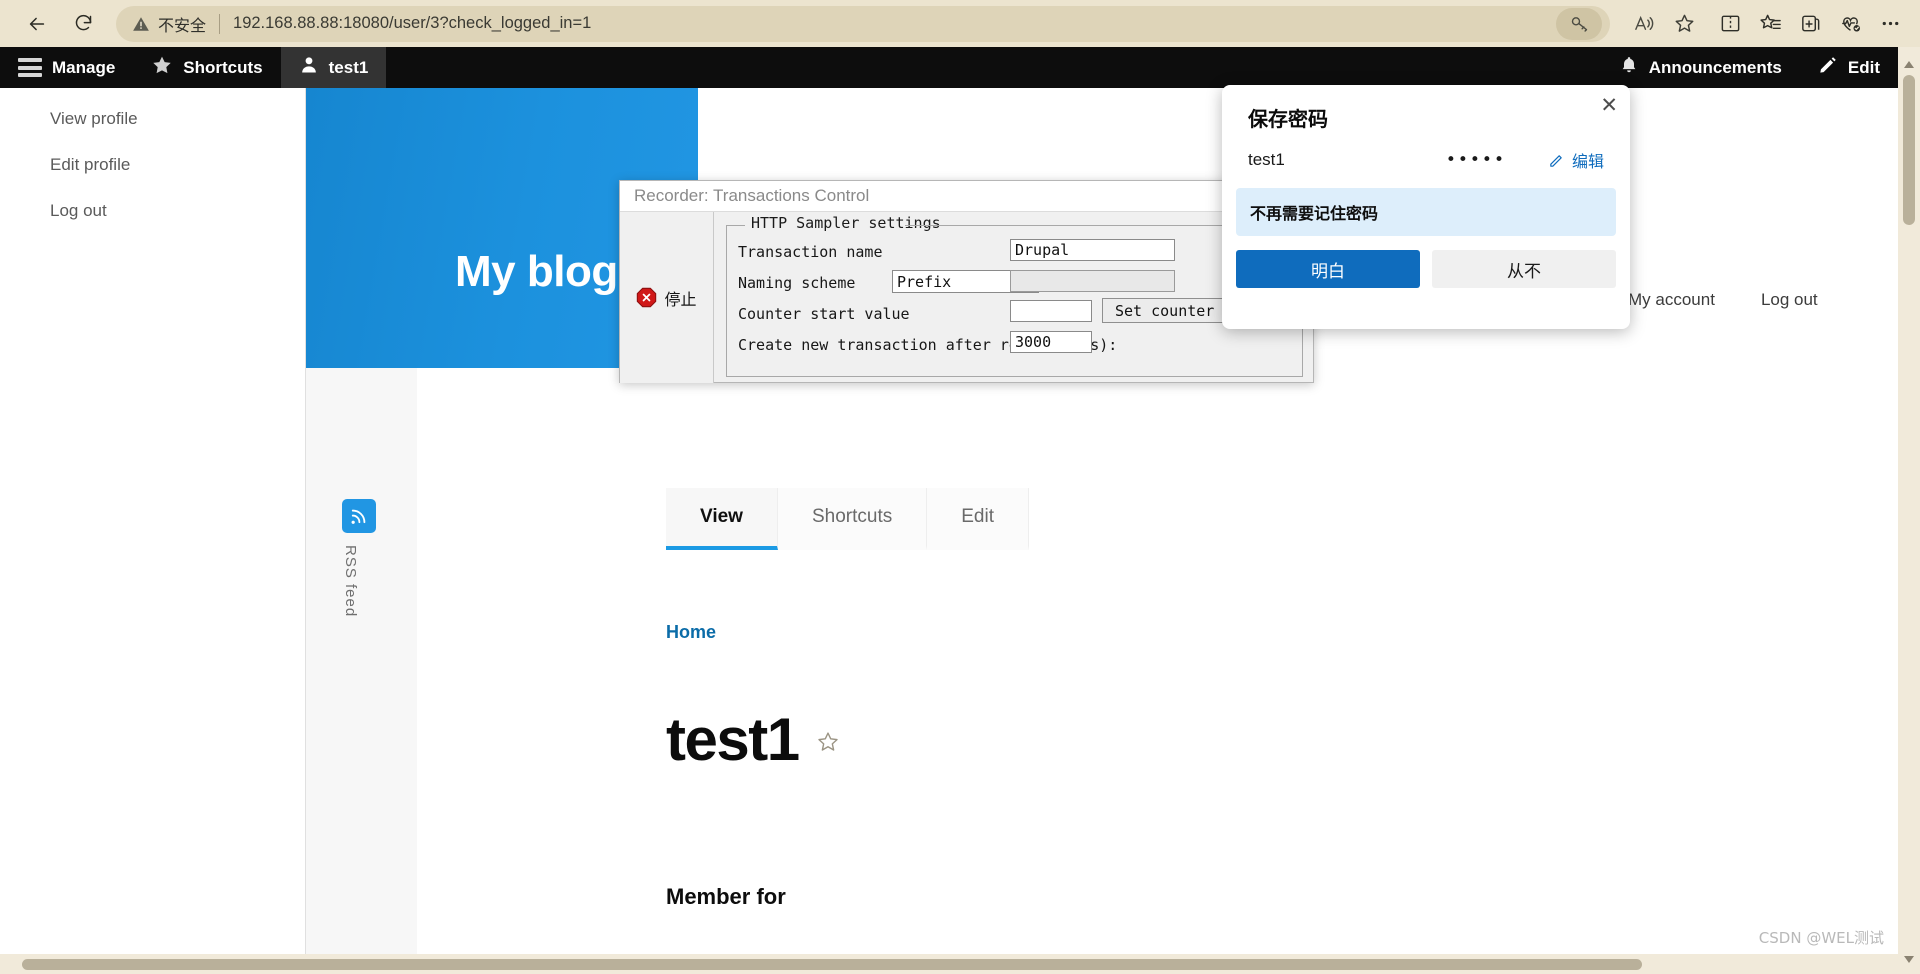 This screenshot has height=974, width=1920. What do you see at coordinates (152, 211) in the screenshot?
I see `menu-item-log-out: Log out` at bounding box center [152, 211].